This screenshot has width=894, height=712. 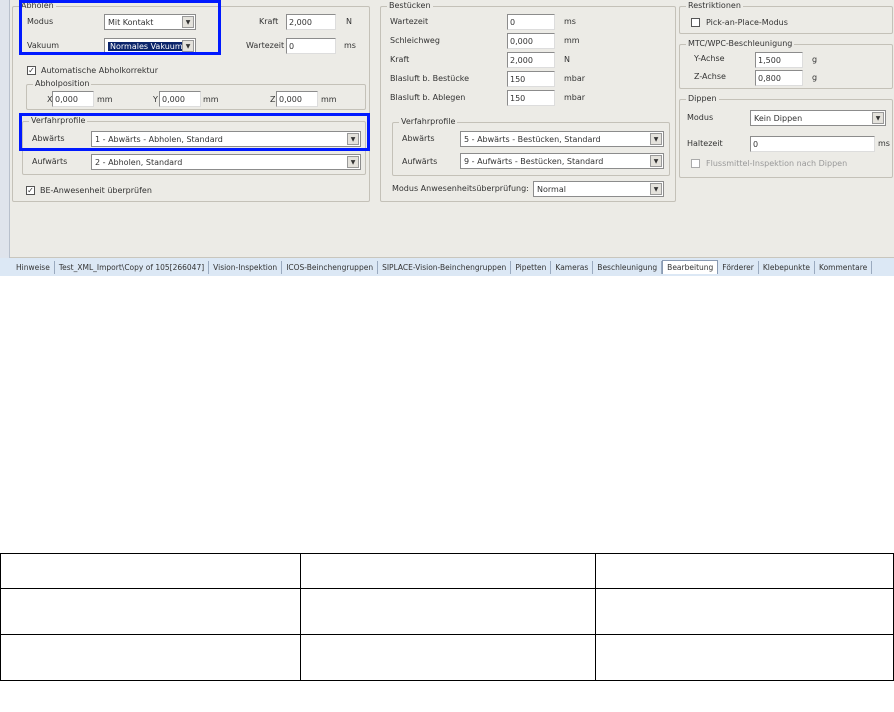 What do you see at coordinates (779, 60) in the screenshot?
I see `y-achse-input: 1,500` at bounding box center [779, 60].